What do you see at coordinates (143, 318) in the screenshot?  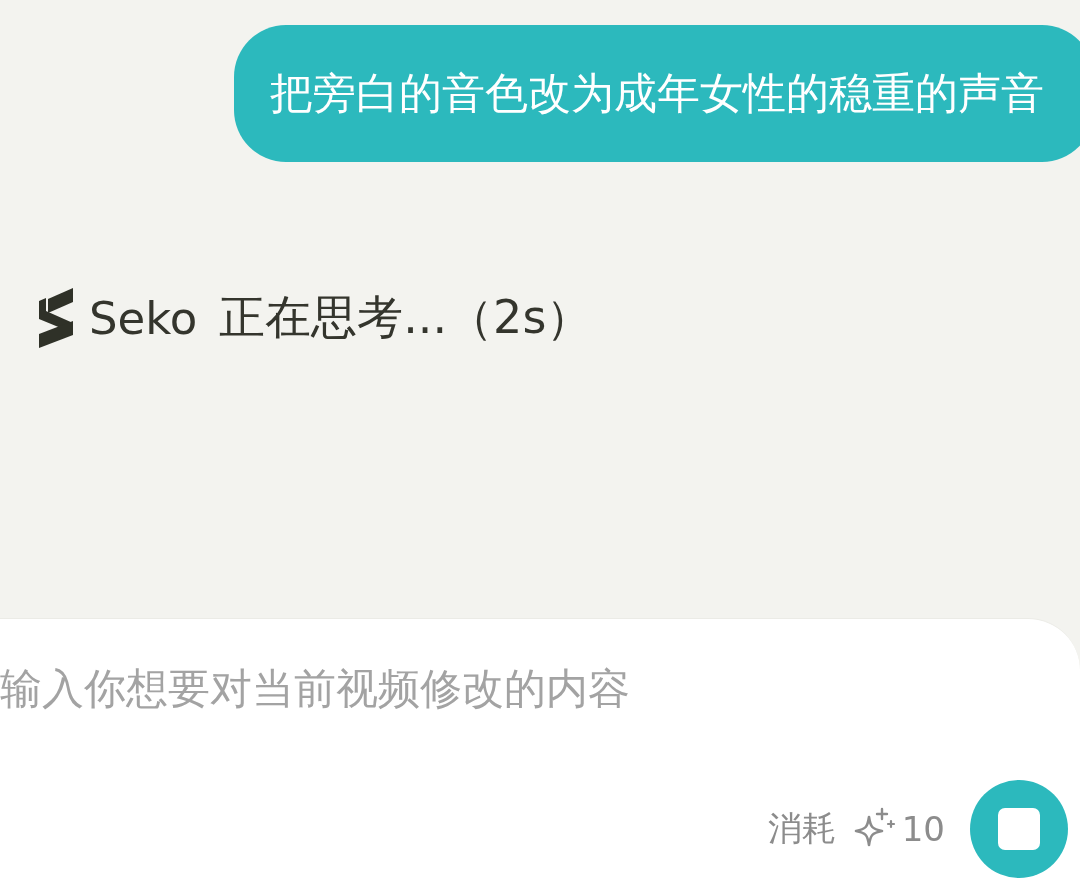 I see `sender-name: Seko` at bounding box center [143, 318].